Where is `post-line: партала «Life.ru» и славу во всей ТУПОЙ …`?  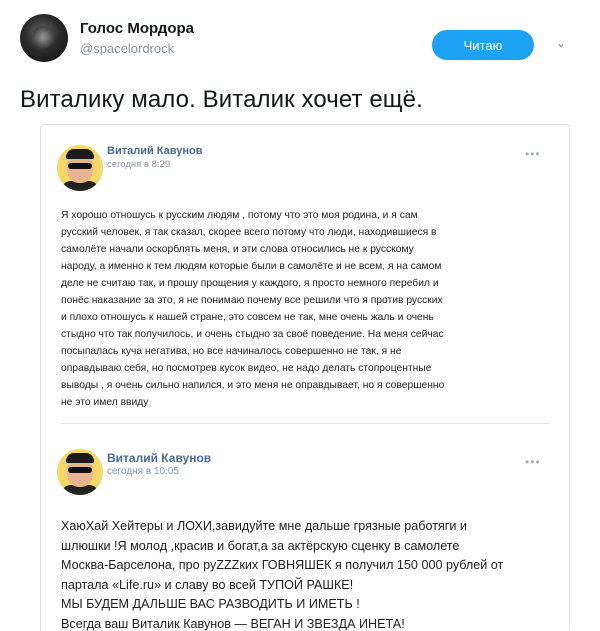
post-line: партала «Life.ru» и славу во всей ТУПОЙ … is located at coordinates (207, 584).